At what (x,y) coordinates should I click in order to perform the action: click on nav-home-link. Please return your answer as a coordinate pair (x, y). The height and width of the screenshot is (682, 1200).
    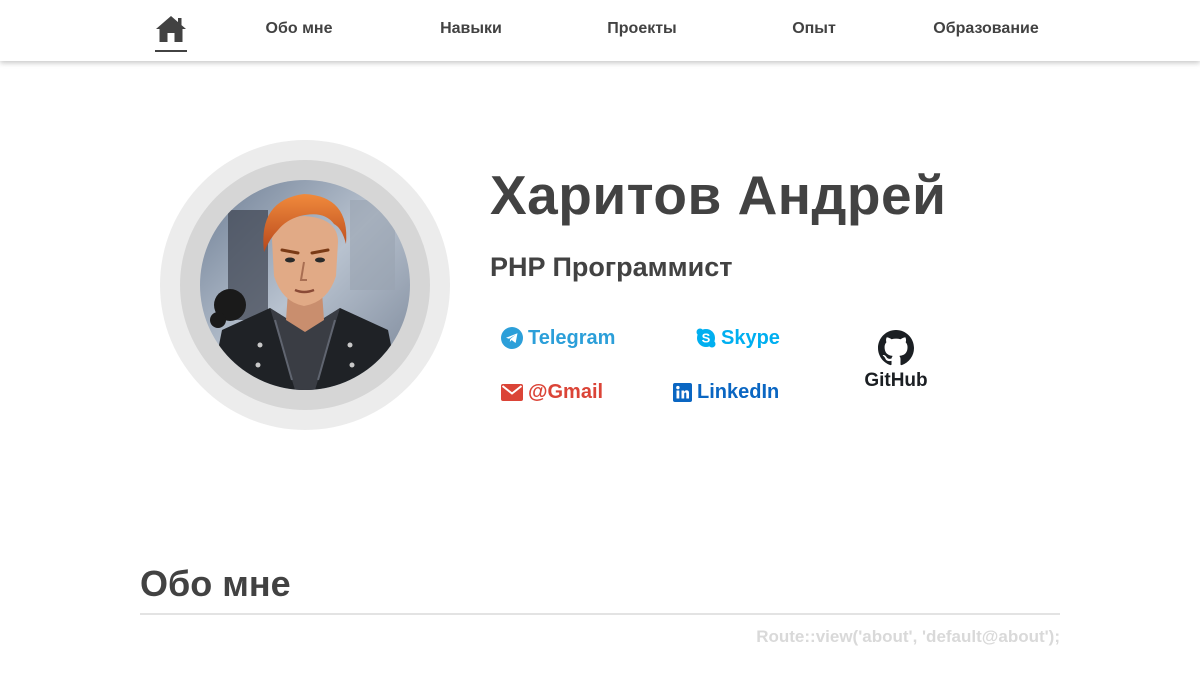
    Looking at the image, I should click on (171, 32).